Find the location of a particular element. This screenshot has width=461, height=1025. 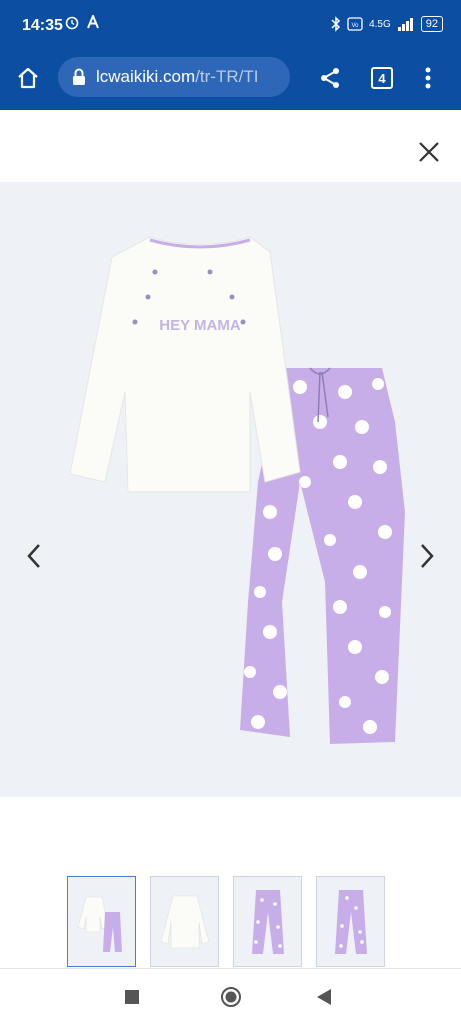

alarm-icon is located at coordinates (72, 23).